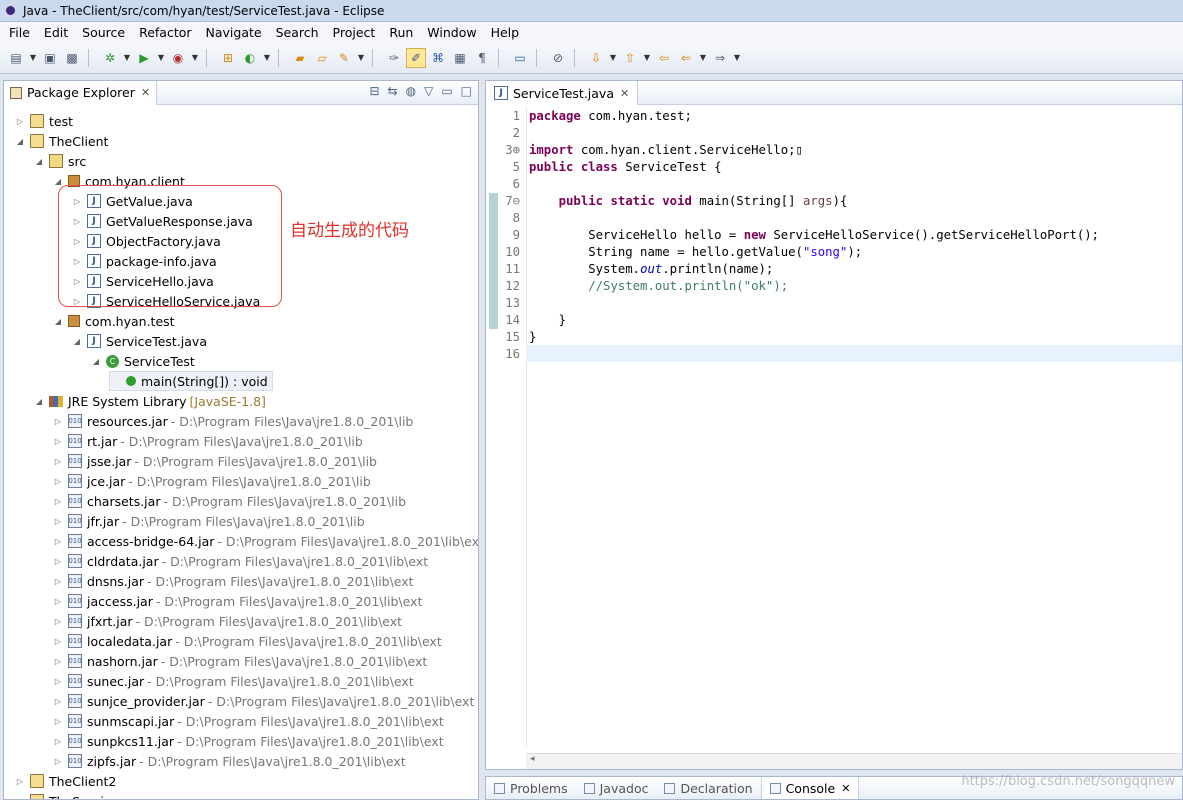 Image resolution: width=1183 pixels, height=800 pixels. I want to click on external-tools-icon: ◉, so click(178, 58).